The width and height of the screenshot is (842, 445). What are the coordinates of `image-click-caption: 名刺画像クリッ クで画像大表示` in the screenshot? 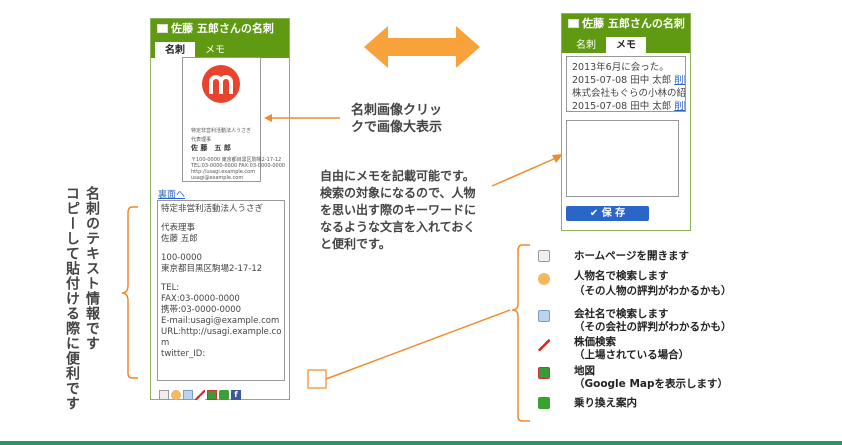 It's located at (397, 119).